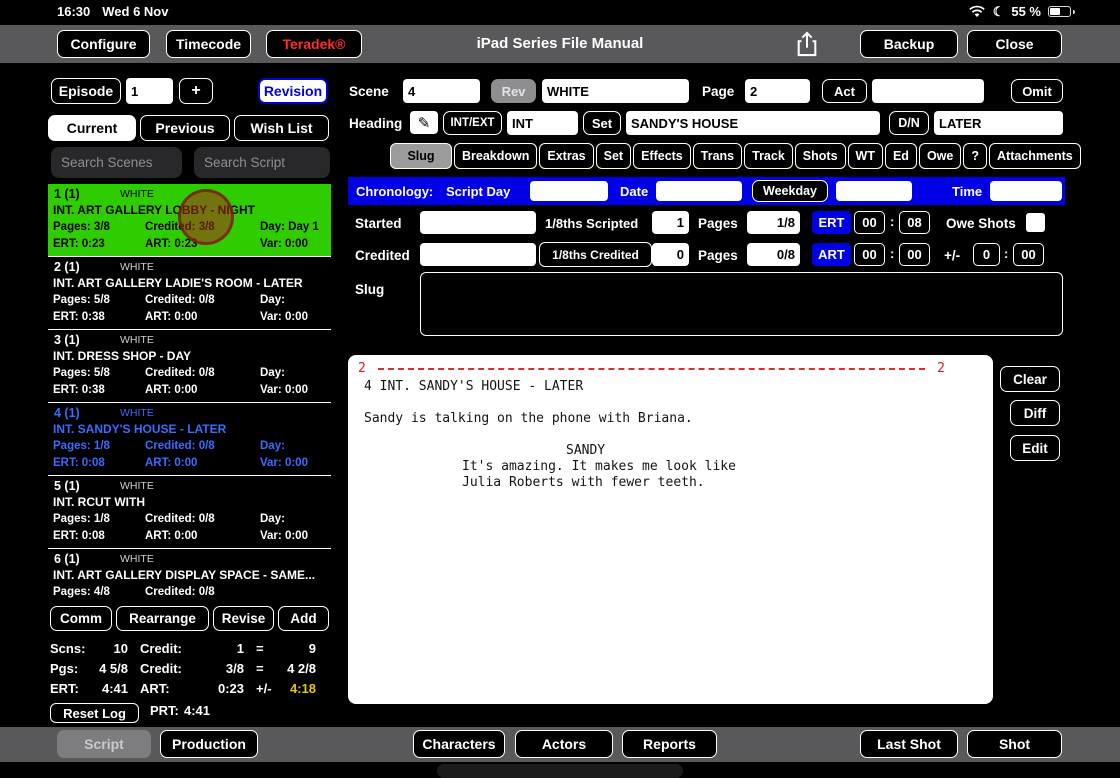 The width and height of the screenshot is (1120, 778). Describe the element at coordinates (1035, 448) in the screenshot. I see `edit-button: Edit` at that location.